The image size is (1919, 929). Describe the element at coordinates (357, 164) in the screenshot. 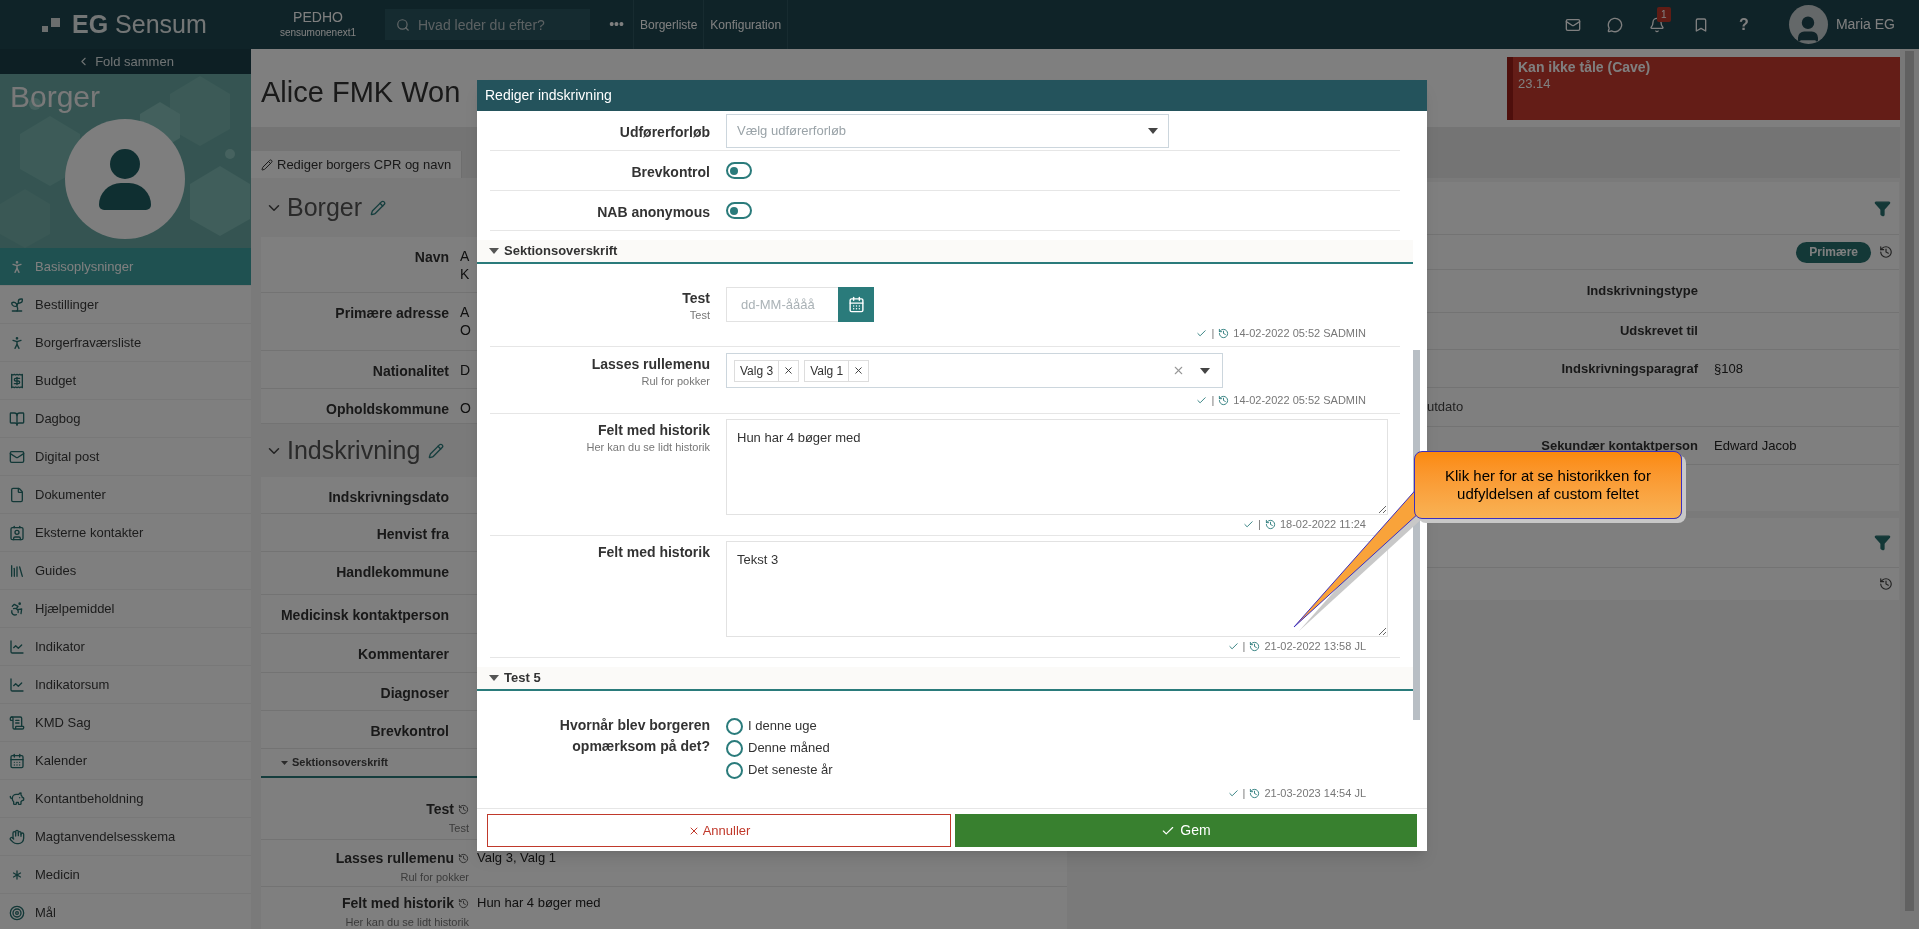

I see `edit-link: Rediger borgers CPR og navn` at that location.